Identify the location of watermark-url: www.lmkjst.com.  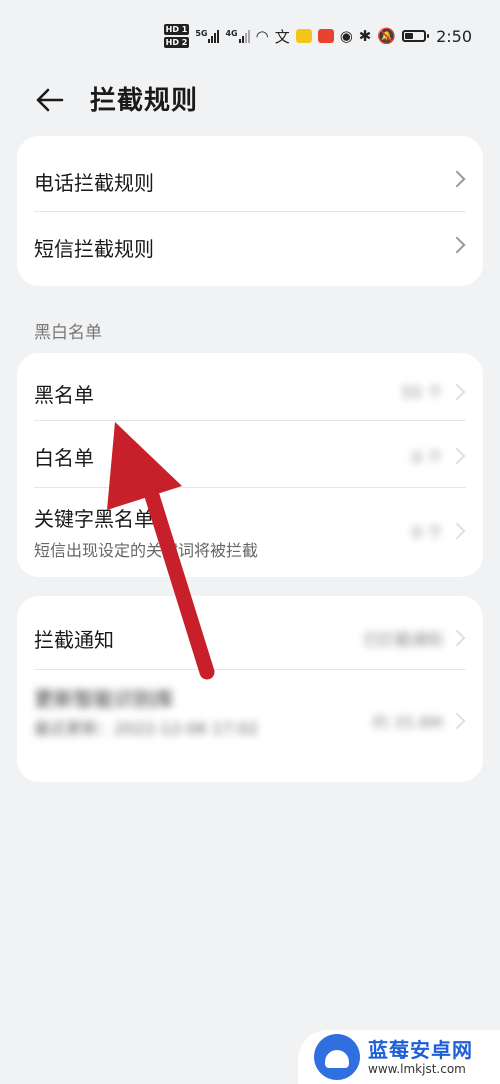
(417, 1069).